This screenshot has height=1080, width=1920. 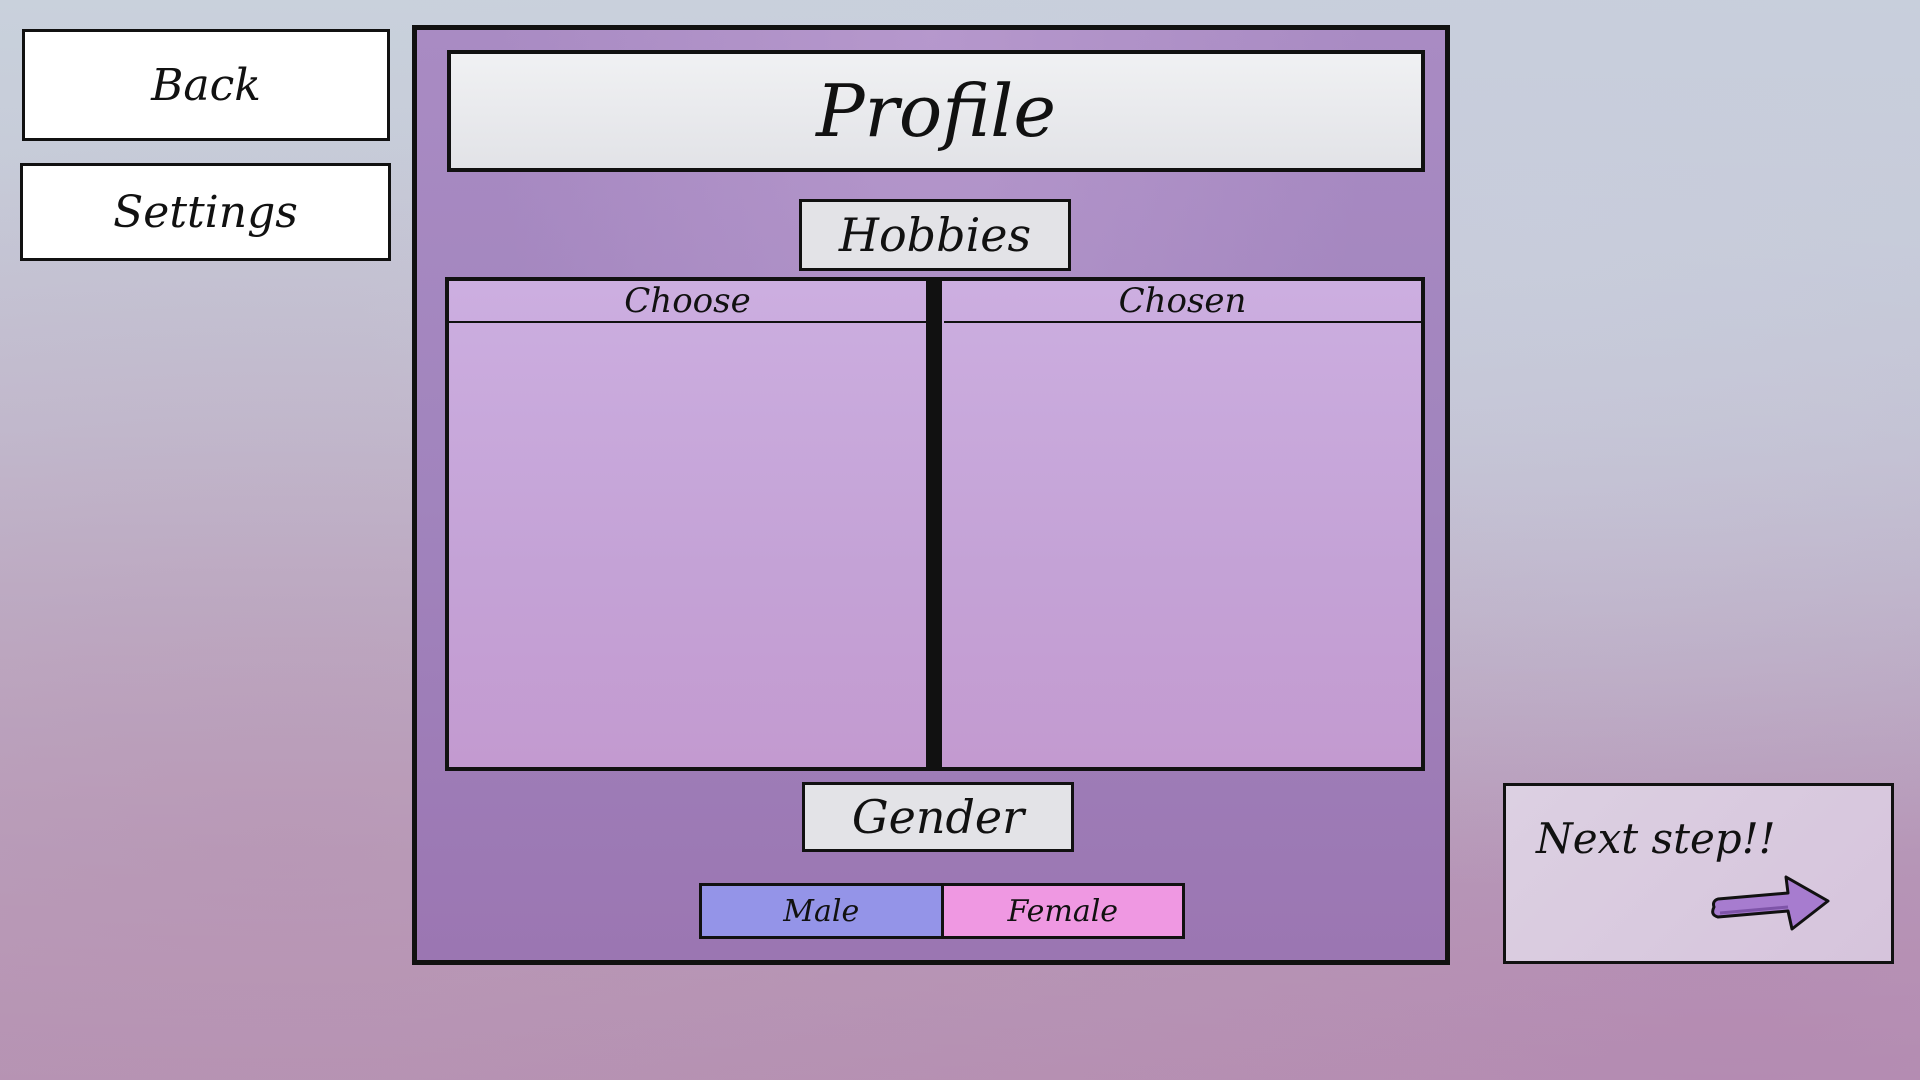 I want to click on next-step-button: Next step!!, so click(x=1698, y=873).